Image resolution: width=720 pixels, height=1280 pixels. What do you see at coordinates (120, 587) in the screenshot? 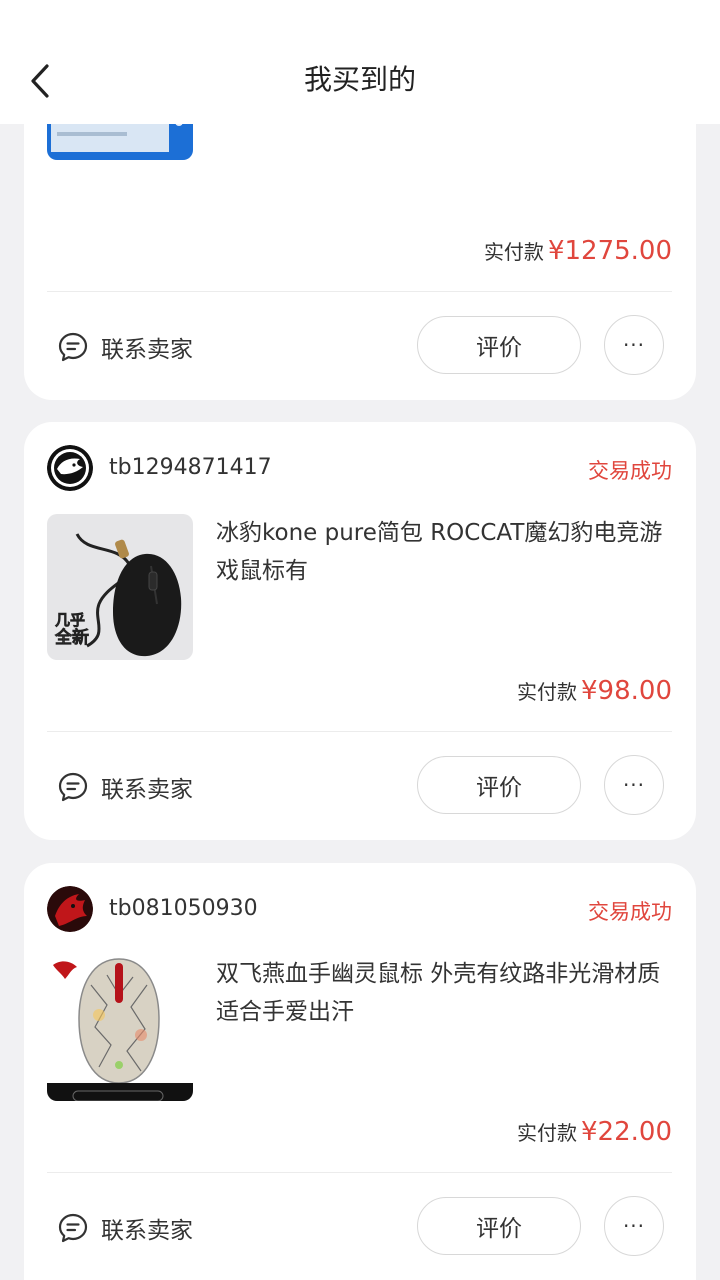
I see `product-thumbnail: 几乎 全新` at bounding box center [120, 587].